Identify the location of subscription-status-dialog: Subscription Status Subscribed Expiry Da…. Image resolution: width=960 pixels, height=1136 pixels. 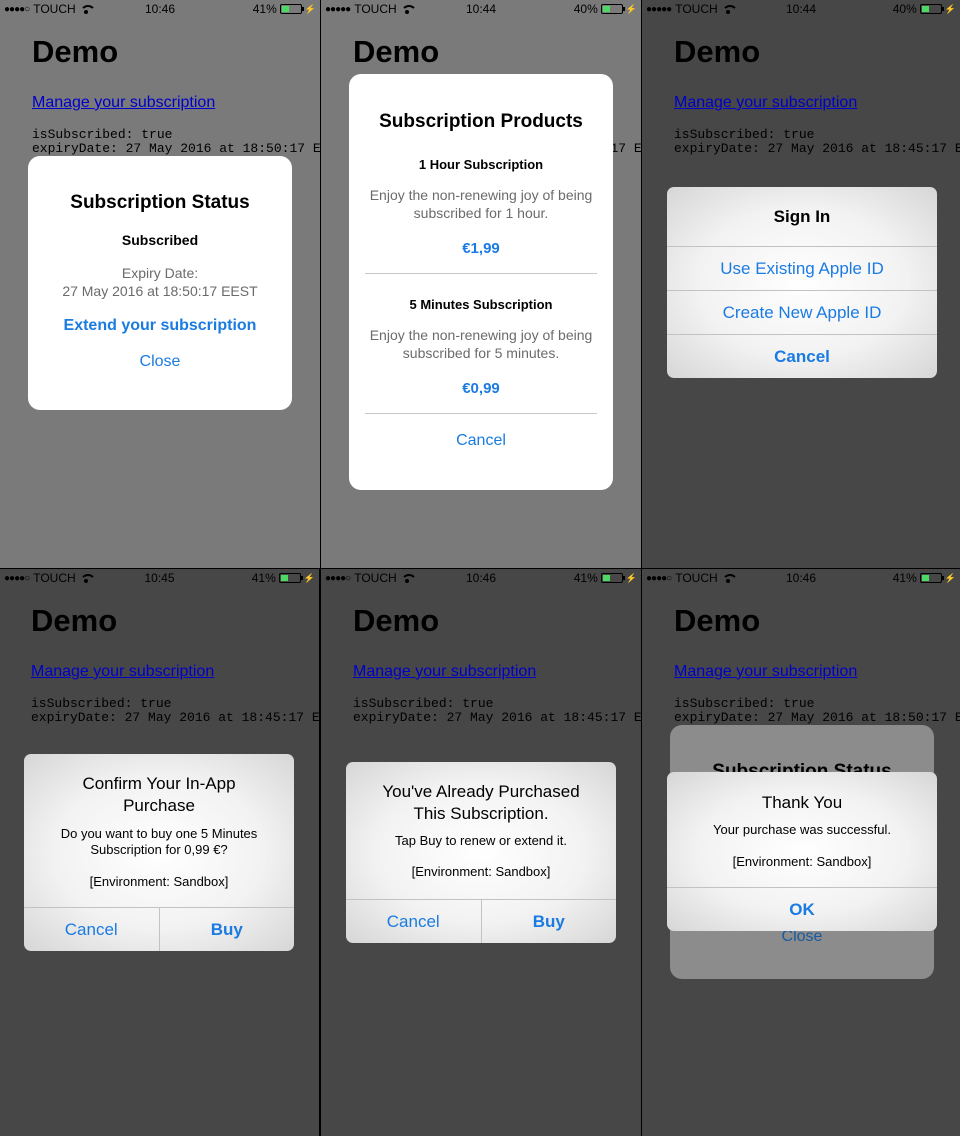
(160, 283).